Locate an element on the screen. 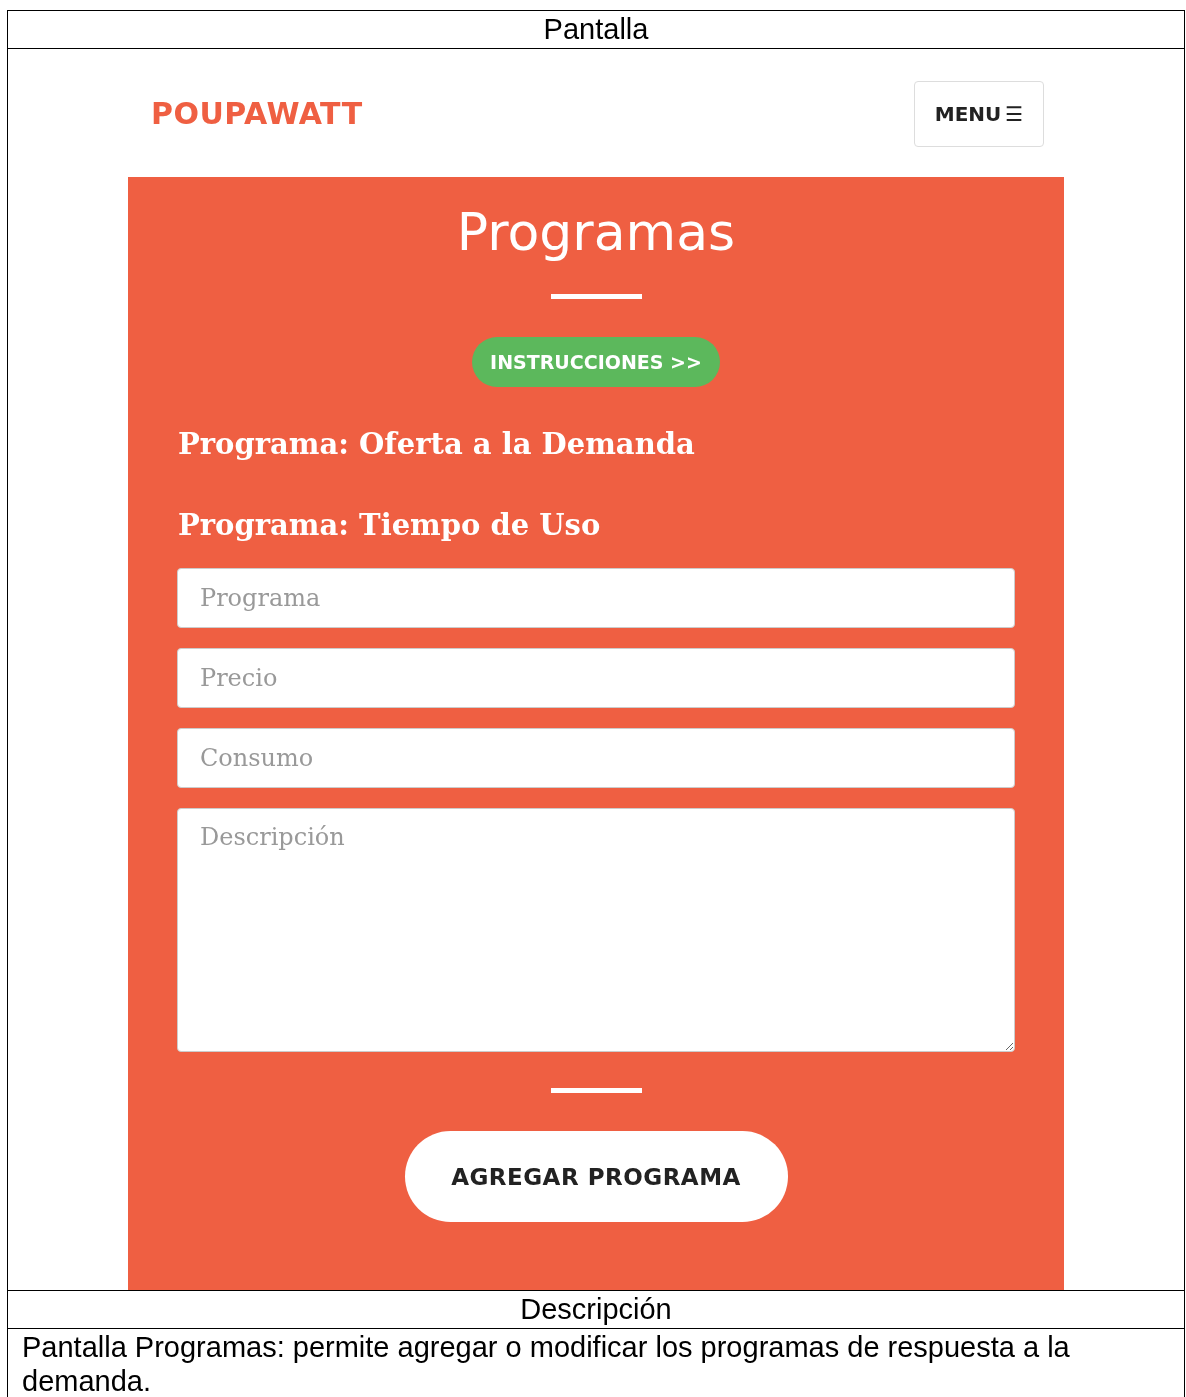 This screenshot has height=1397, width=1186. text-area: Descripción is located at coordinates (596, 930).